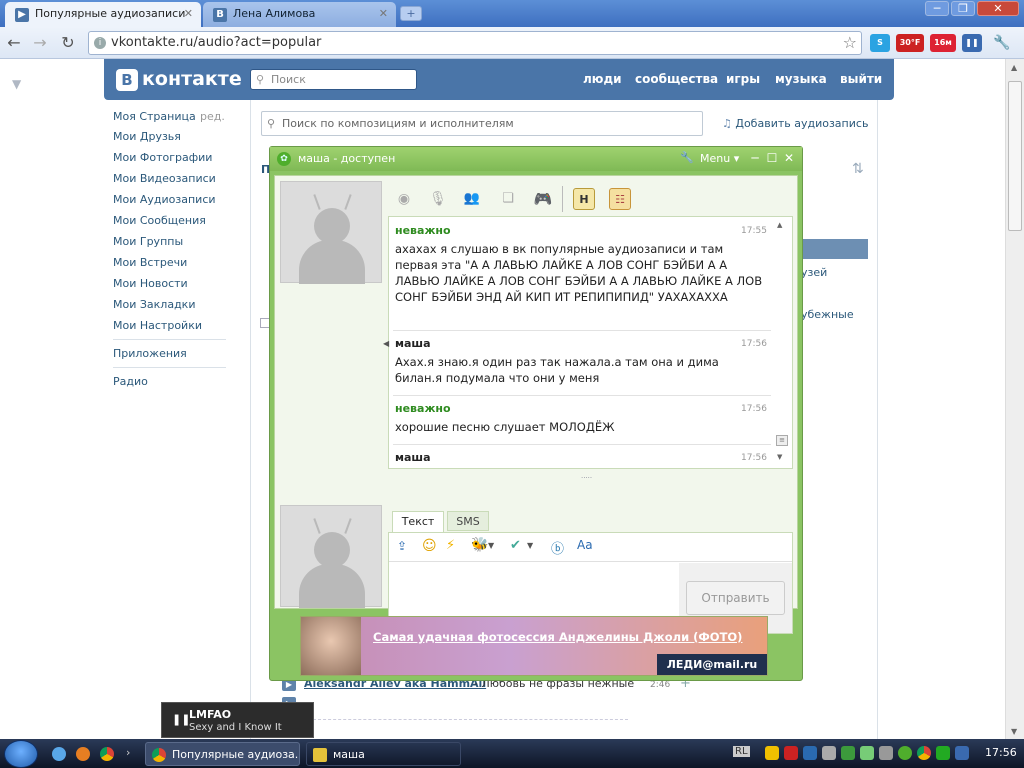  I want to click on left-nav-groups: Мои Группы, so click(148, 241).